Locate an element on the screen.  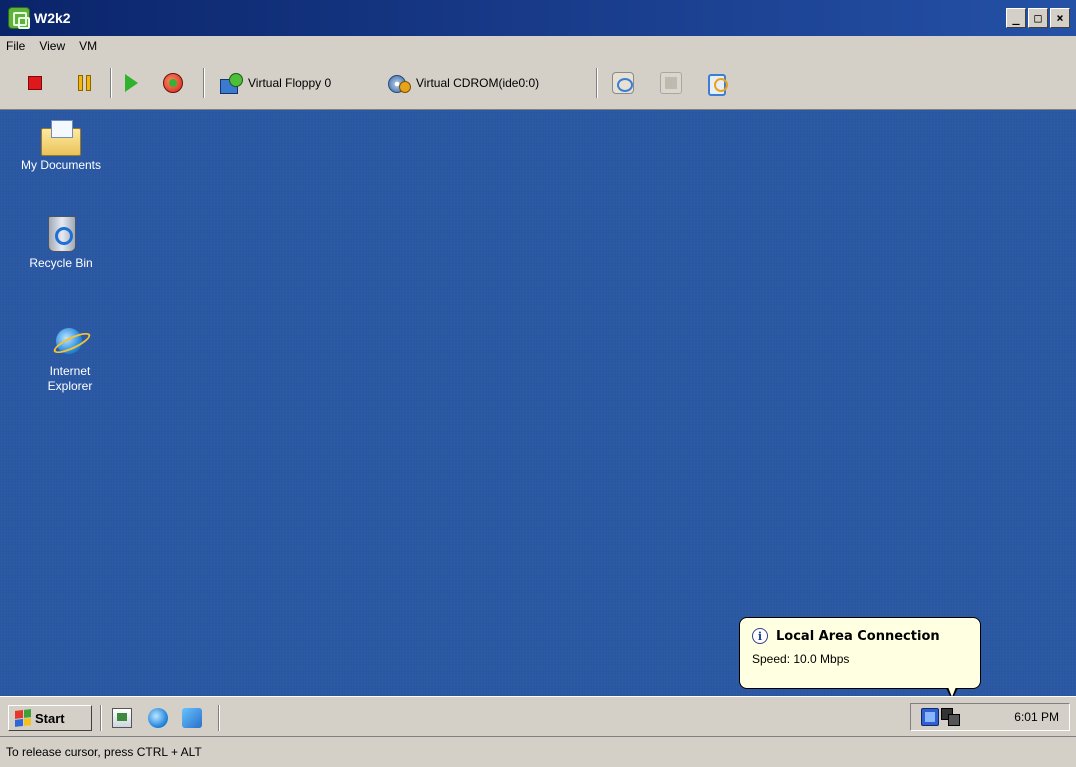
virtual-floppy-button: Virtual Floppy 0 is located at coordinates (275, 83).